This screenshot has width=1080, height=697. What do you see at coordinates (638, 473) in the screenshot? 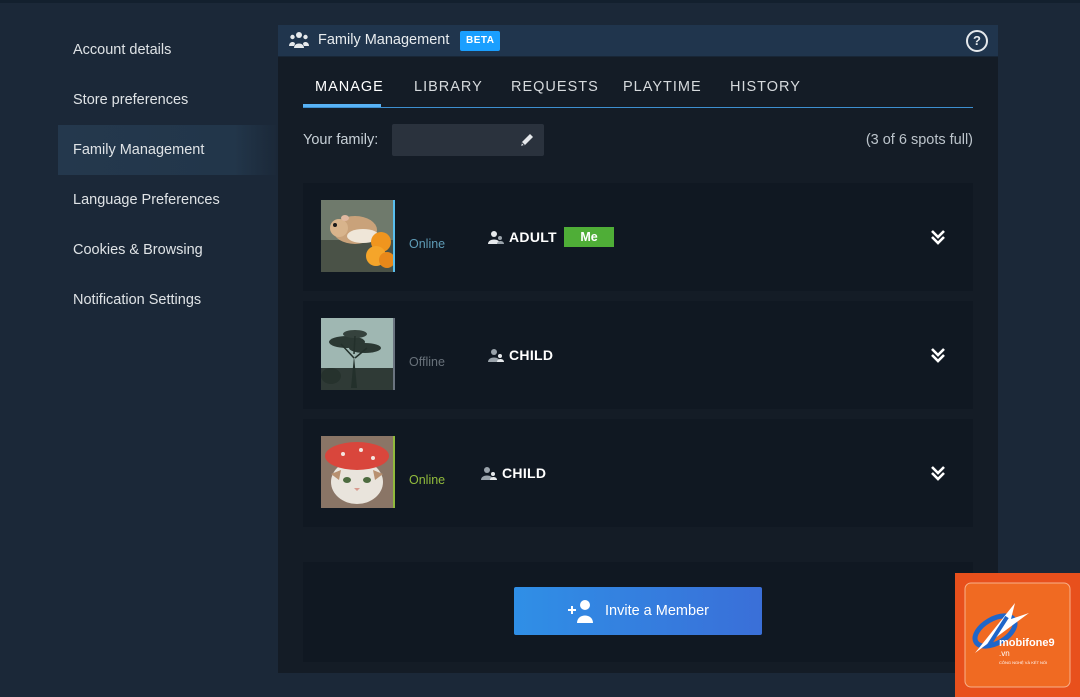
I see `member-card: Online CHILD` at bounding box center [638, 473].